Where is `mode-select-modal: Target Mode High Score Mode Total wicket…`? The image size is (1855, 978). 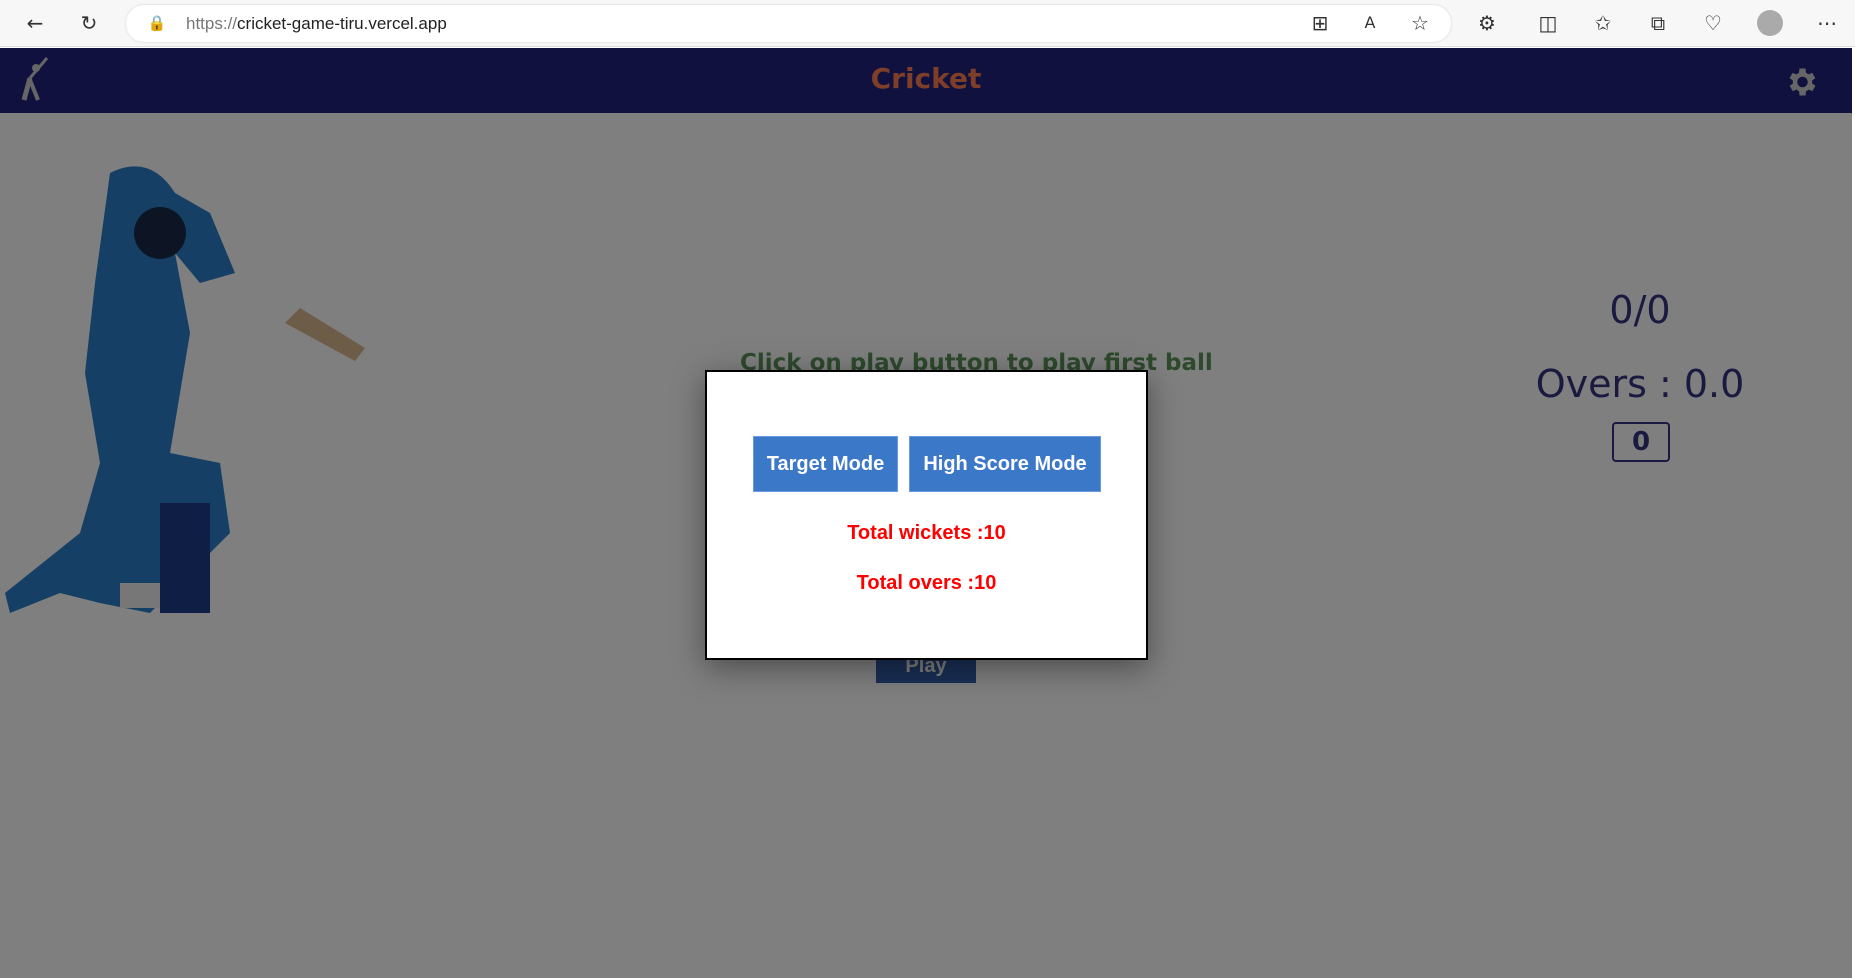 mode-select-modal: Target Mode High Score Mode Total wicket… is located at coordinates (926, 515).